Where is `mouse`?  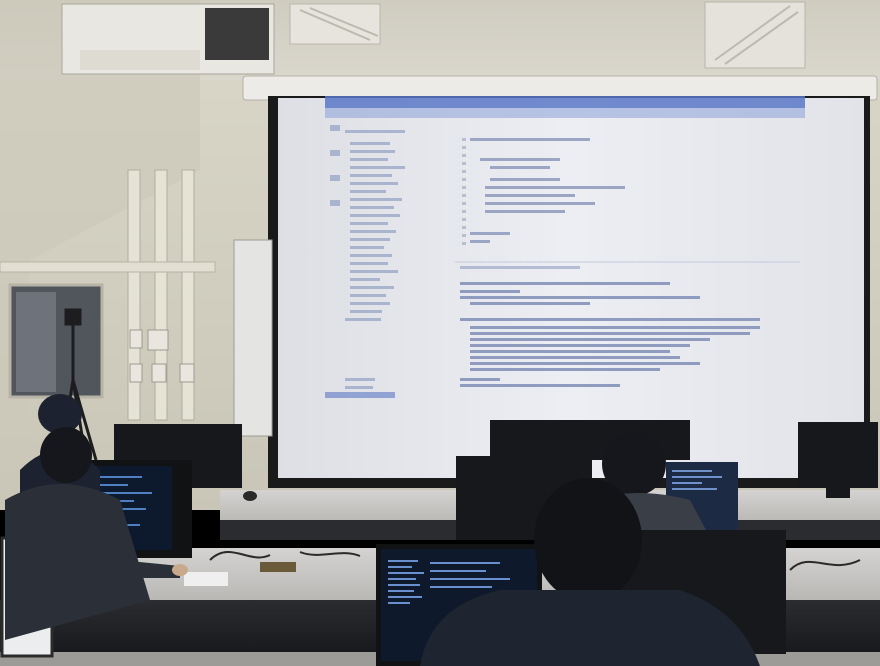
mouse is located at coordinates (250, 496).